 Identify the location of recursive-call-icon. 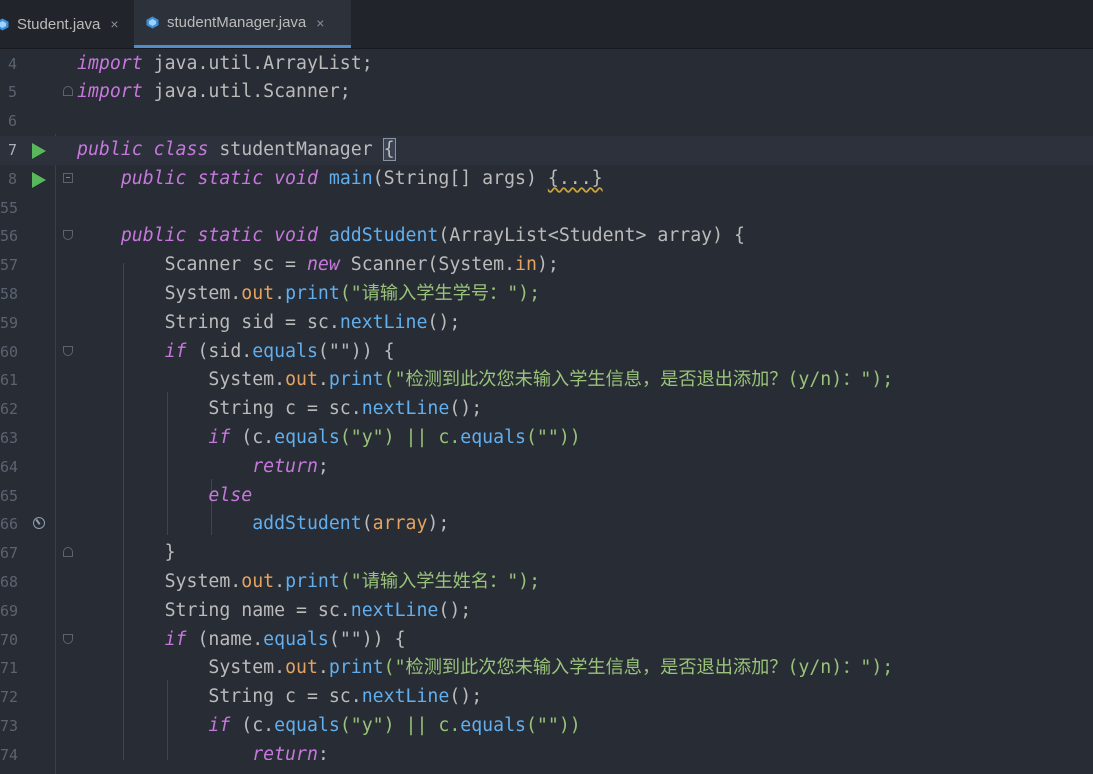
(39, 523).